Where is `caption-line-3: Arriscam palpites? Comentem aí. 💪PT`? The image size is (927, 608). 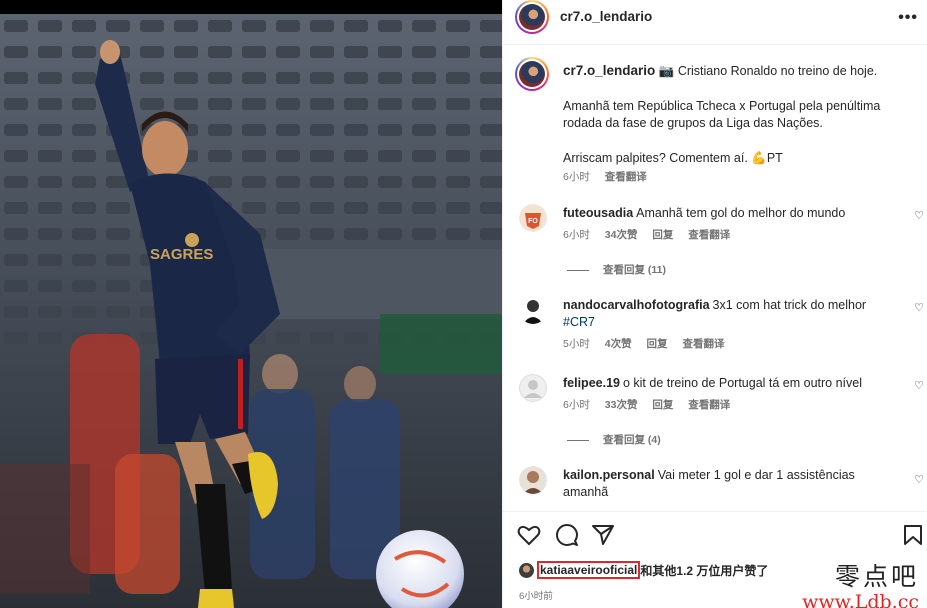
caption-line-3: Arriscam palpites? Comentem aí. 💪PT is located at coordinates (673, 157).